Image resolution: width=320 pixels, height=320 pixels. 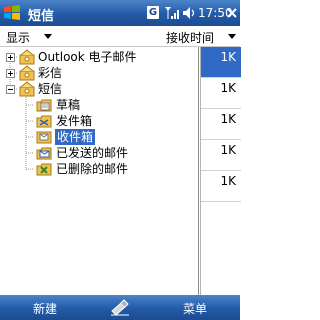 I want to click on title-bar: 短信 G 17:50, so click(x=120, y=13).